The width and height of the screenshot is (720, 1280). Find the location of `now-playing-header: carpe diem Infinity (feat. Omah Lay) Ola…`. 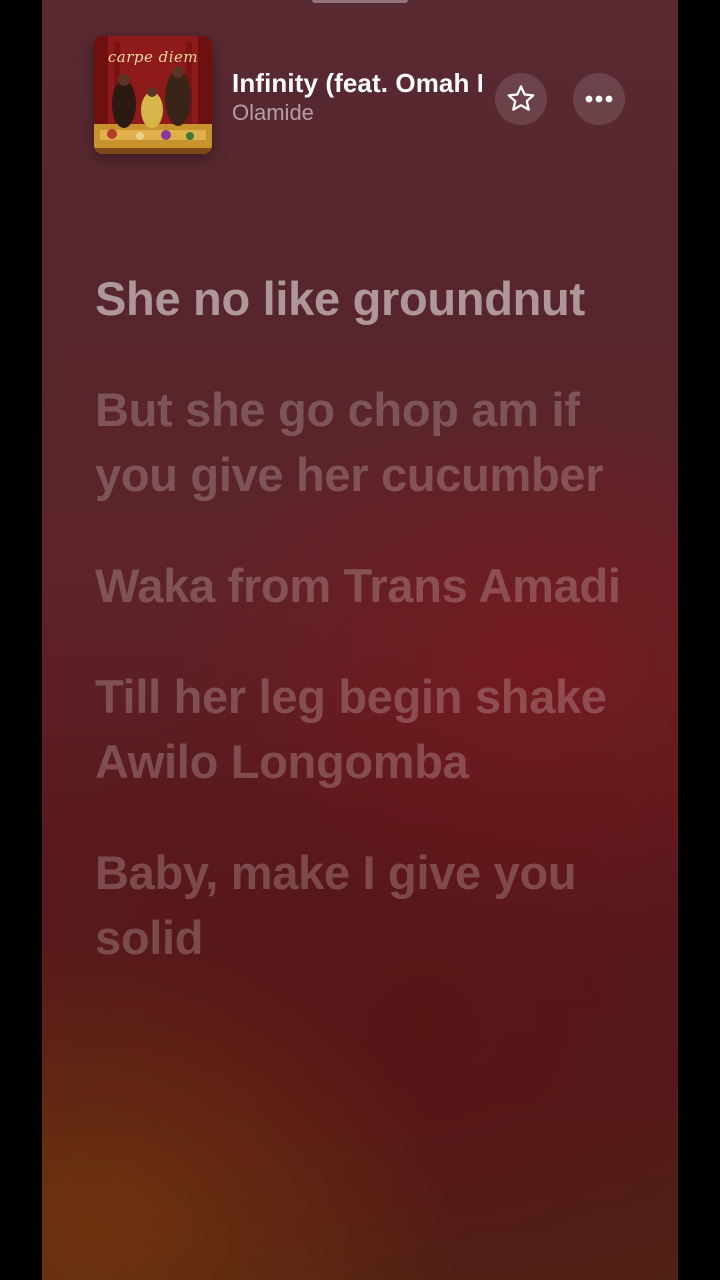

now-playing-header: carpe diem Infinity (feat. Omah Lay) Ola… is located at coordinates (360, 95).